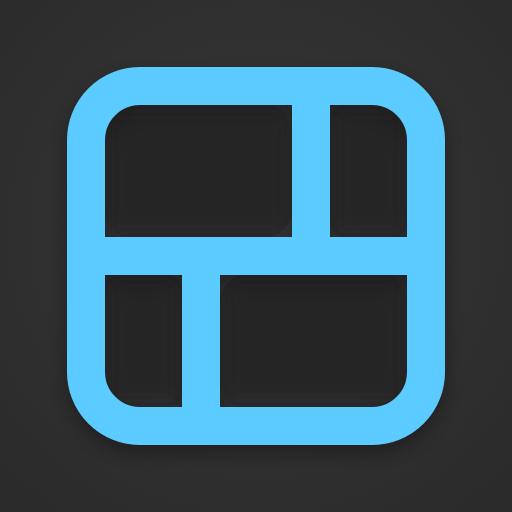 The image size is (512, 512). Describe the element at coordinates (314, 340) in the screenshot. I see `inner-shadow-bottom-right` at that location.